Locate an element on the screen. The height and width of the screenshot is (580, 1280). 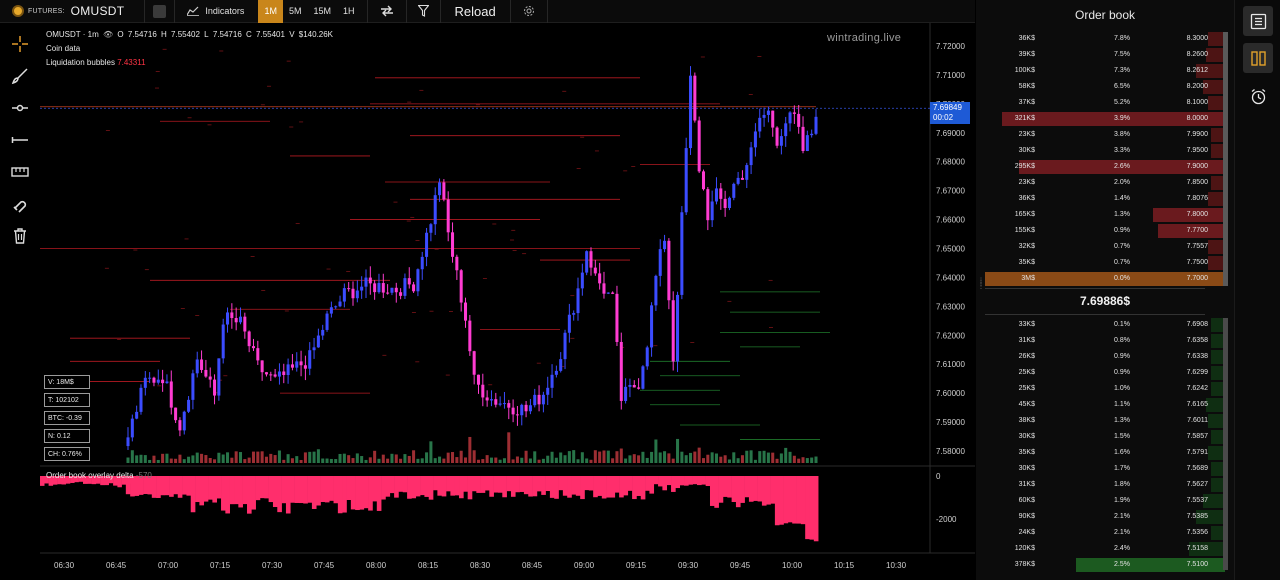
ask-row: 23K$ 2.0% 7.8500 is located at coordinates (1105, 183).